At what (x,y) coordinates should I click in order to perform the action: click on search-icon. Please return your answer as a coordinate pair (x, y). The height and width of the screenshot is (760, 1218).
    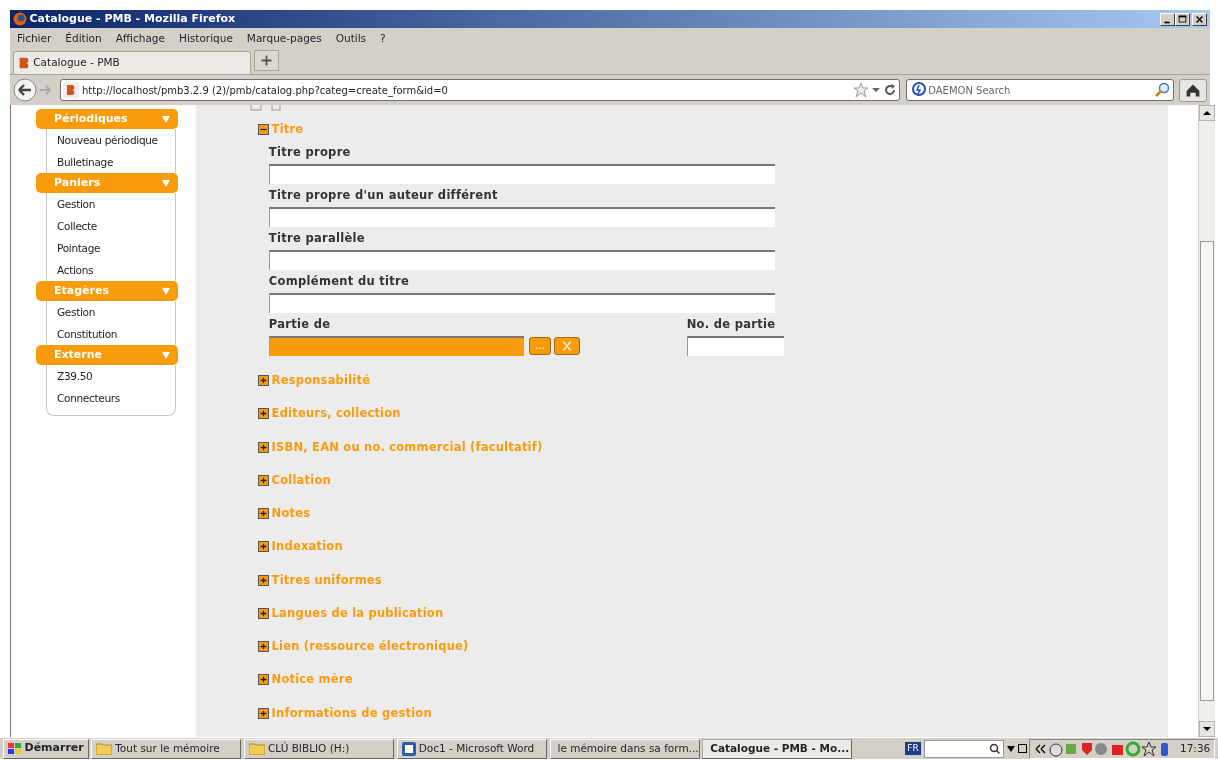
    Looking at the image, I should click on (1162, 90).